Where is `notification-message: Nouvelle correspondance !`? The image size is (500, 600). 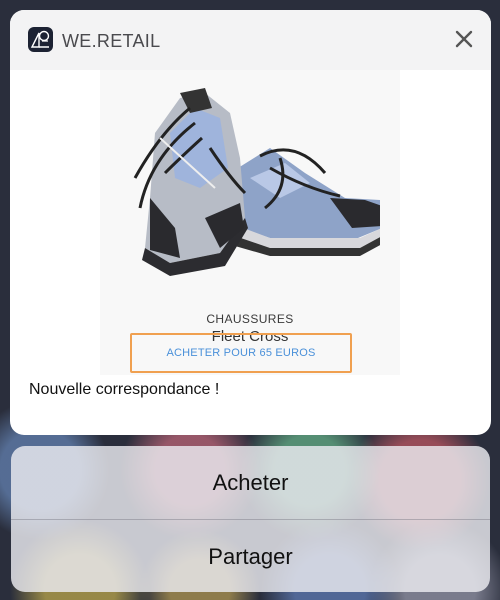 notification-message: Nouvelle correspondance ! is located at coordinates (124, 389).